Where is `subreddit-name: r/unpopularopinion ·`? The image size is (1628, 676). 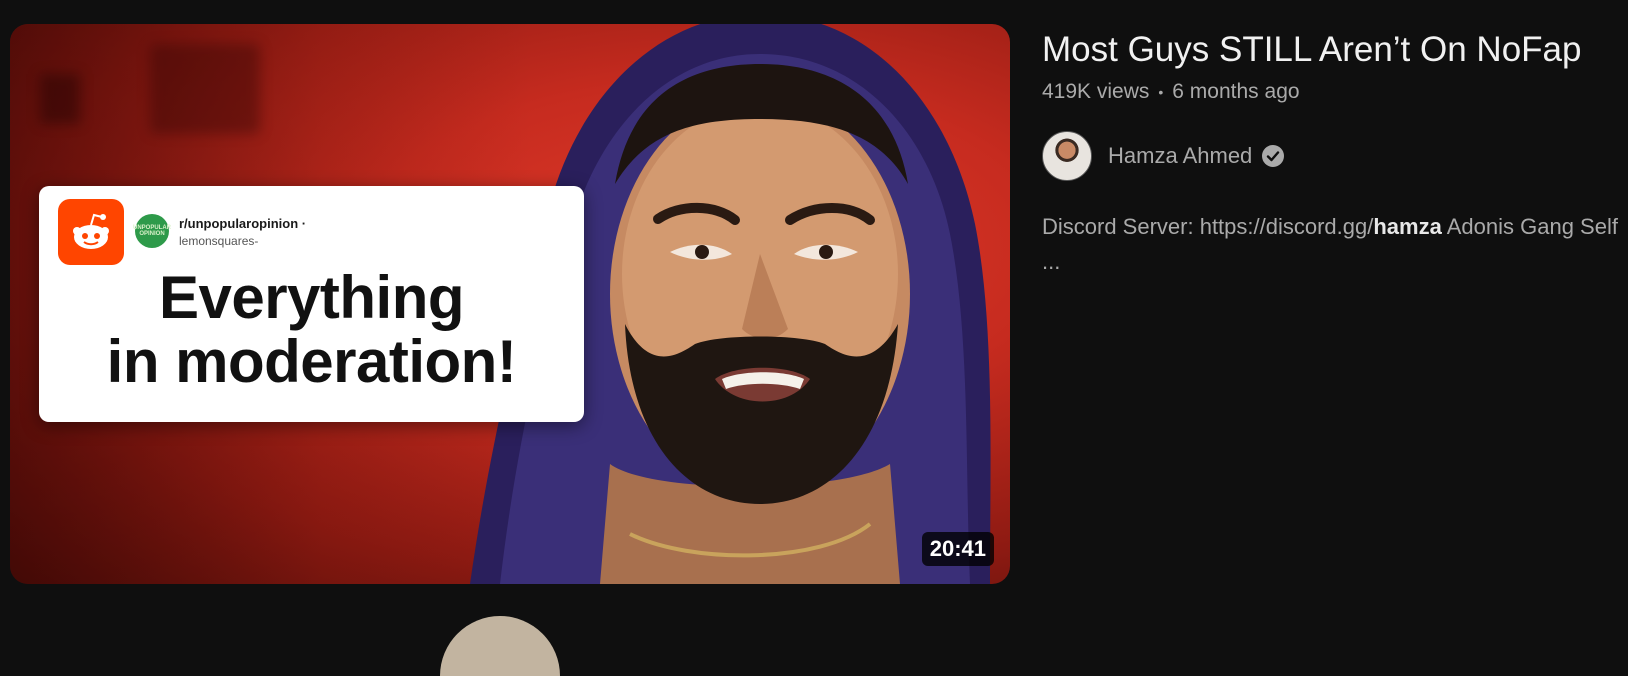 subreddit-name: r/unpopularopinion · is located at coordinates (243, 223).